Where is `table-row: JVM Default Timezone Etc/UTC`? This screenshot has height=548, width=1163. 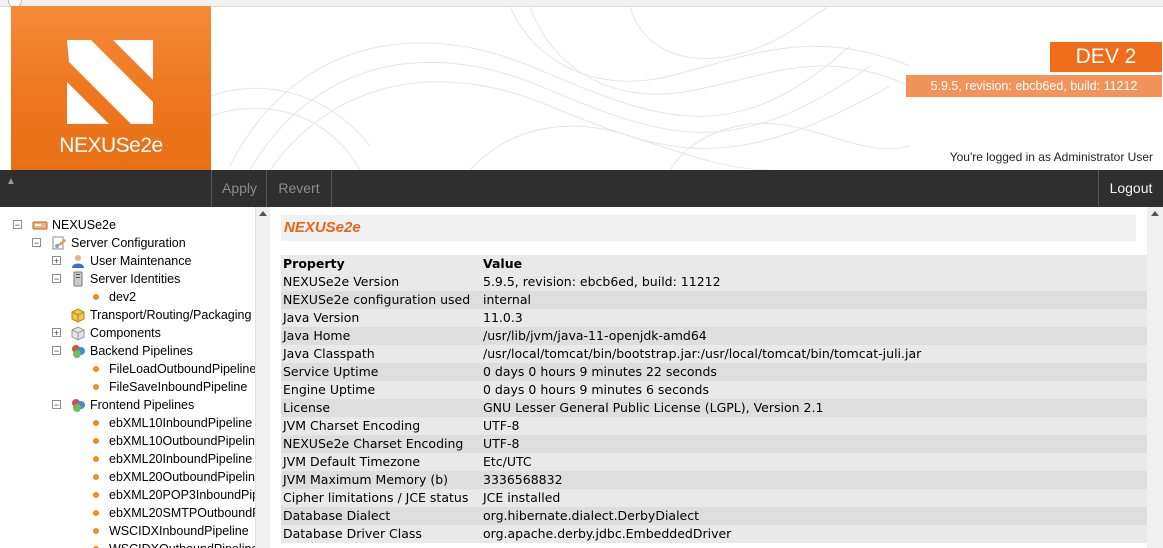
table-row: JVM Default Timezone Etc/UTC is located at coordinates (714, 462).